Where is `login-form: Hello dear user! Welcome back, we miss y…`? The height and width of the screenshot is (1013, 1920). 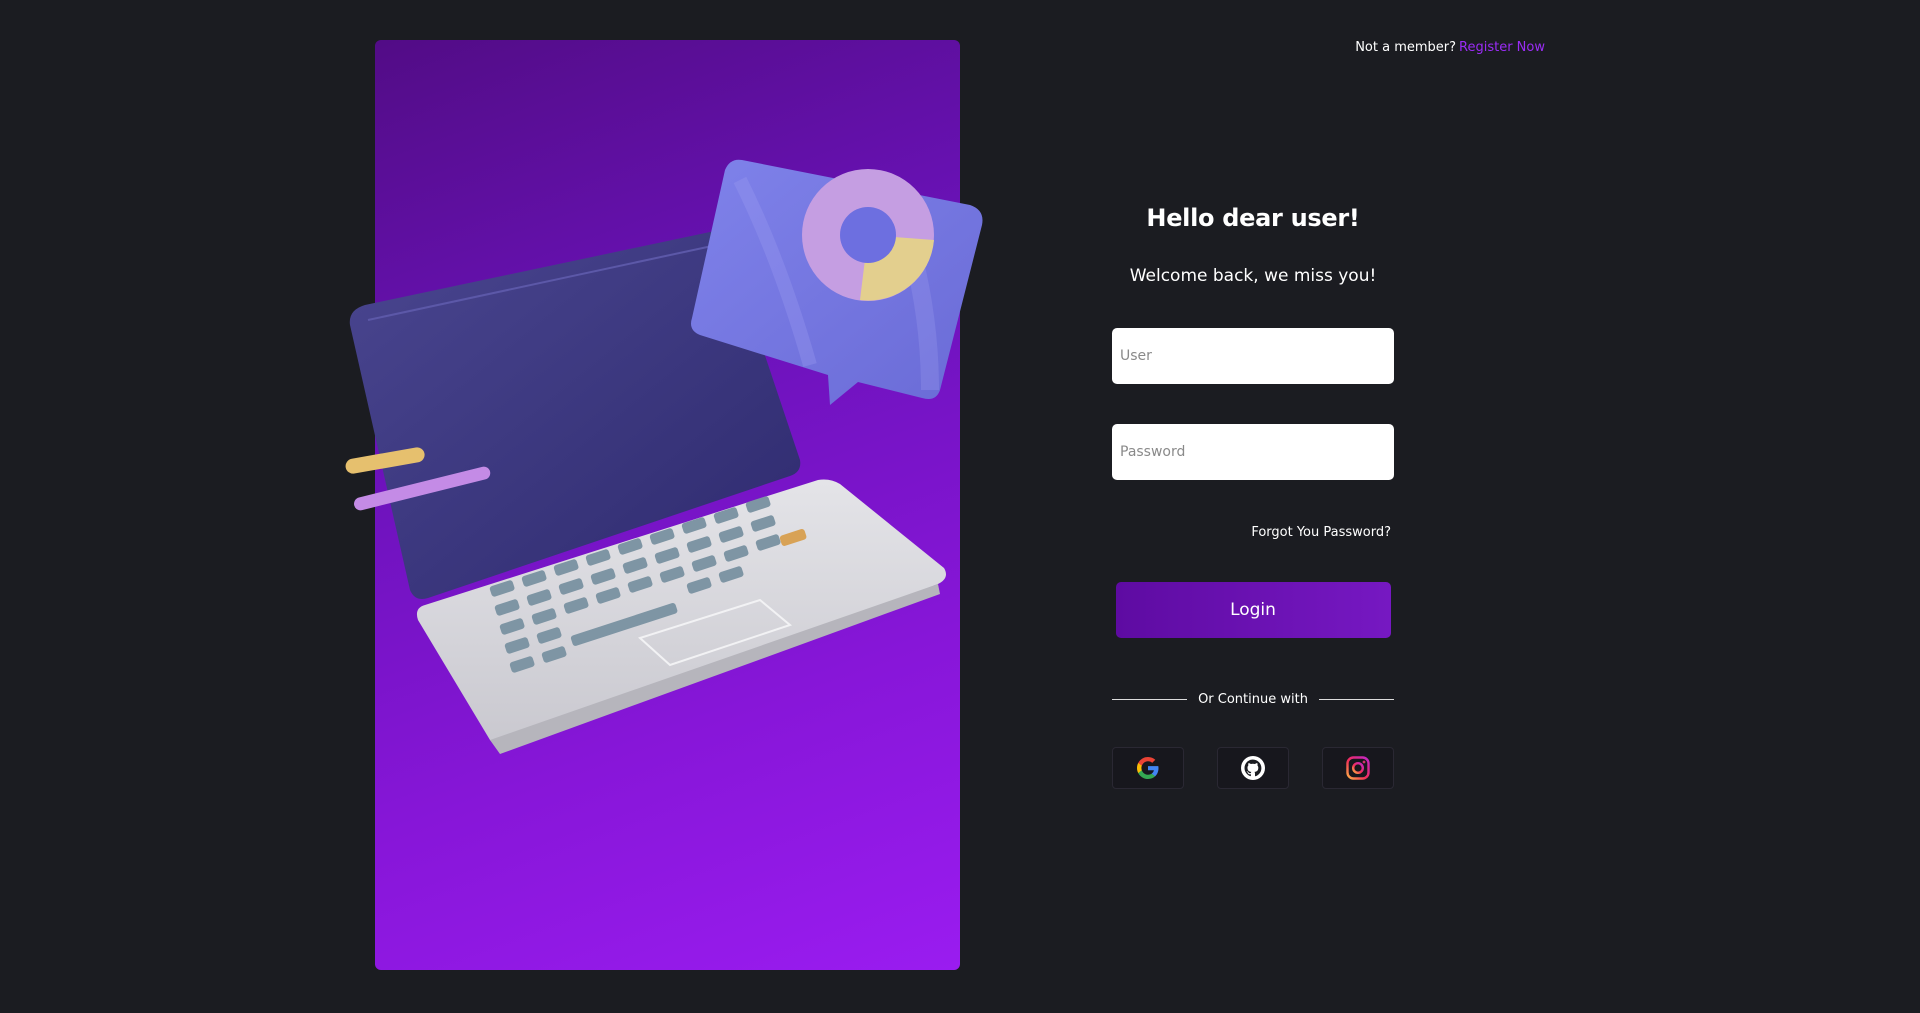
login-form: Hello dear user! Welcome back, we miss y… is located at coordinates (1253, 489).